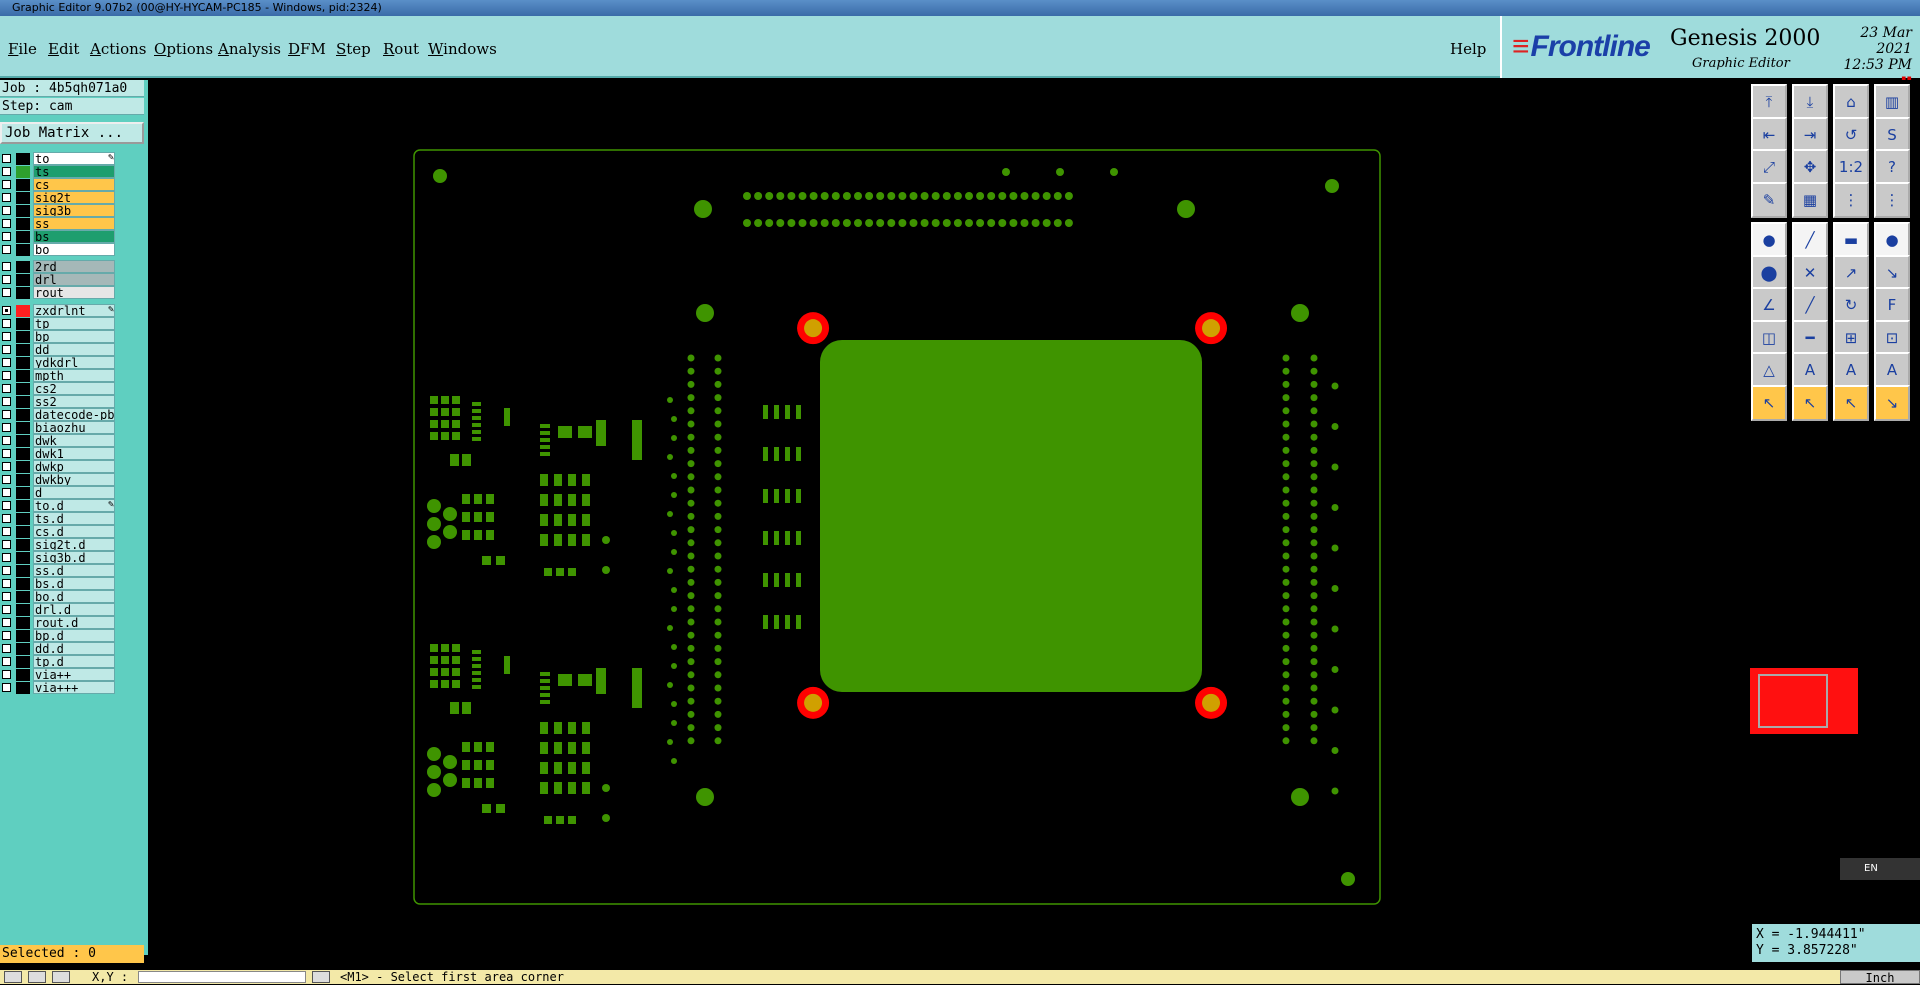 Image resolution: width=1920 pixels, height=985 pixels. What do you see at coordinates (74, 570) in the screenshot?
I see `layer-name: ss.d` at bounding box center [74, 570].